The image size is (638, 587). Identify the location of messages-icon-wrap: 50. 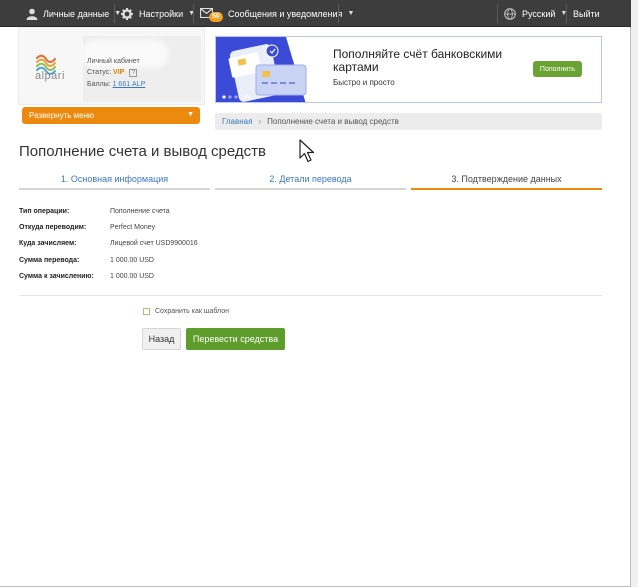
(211, 13).